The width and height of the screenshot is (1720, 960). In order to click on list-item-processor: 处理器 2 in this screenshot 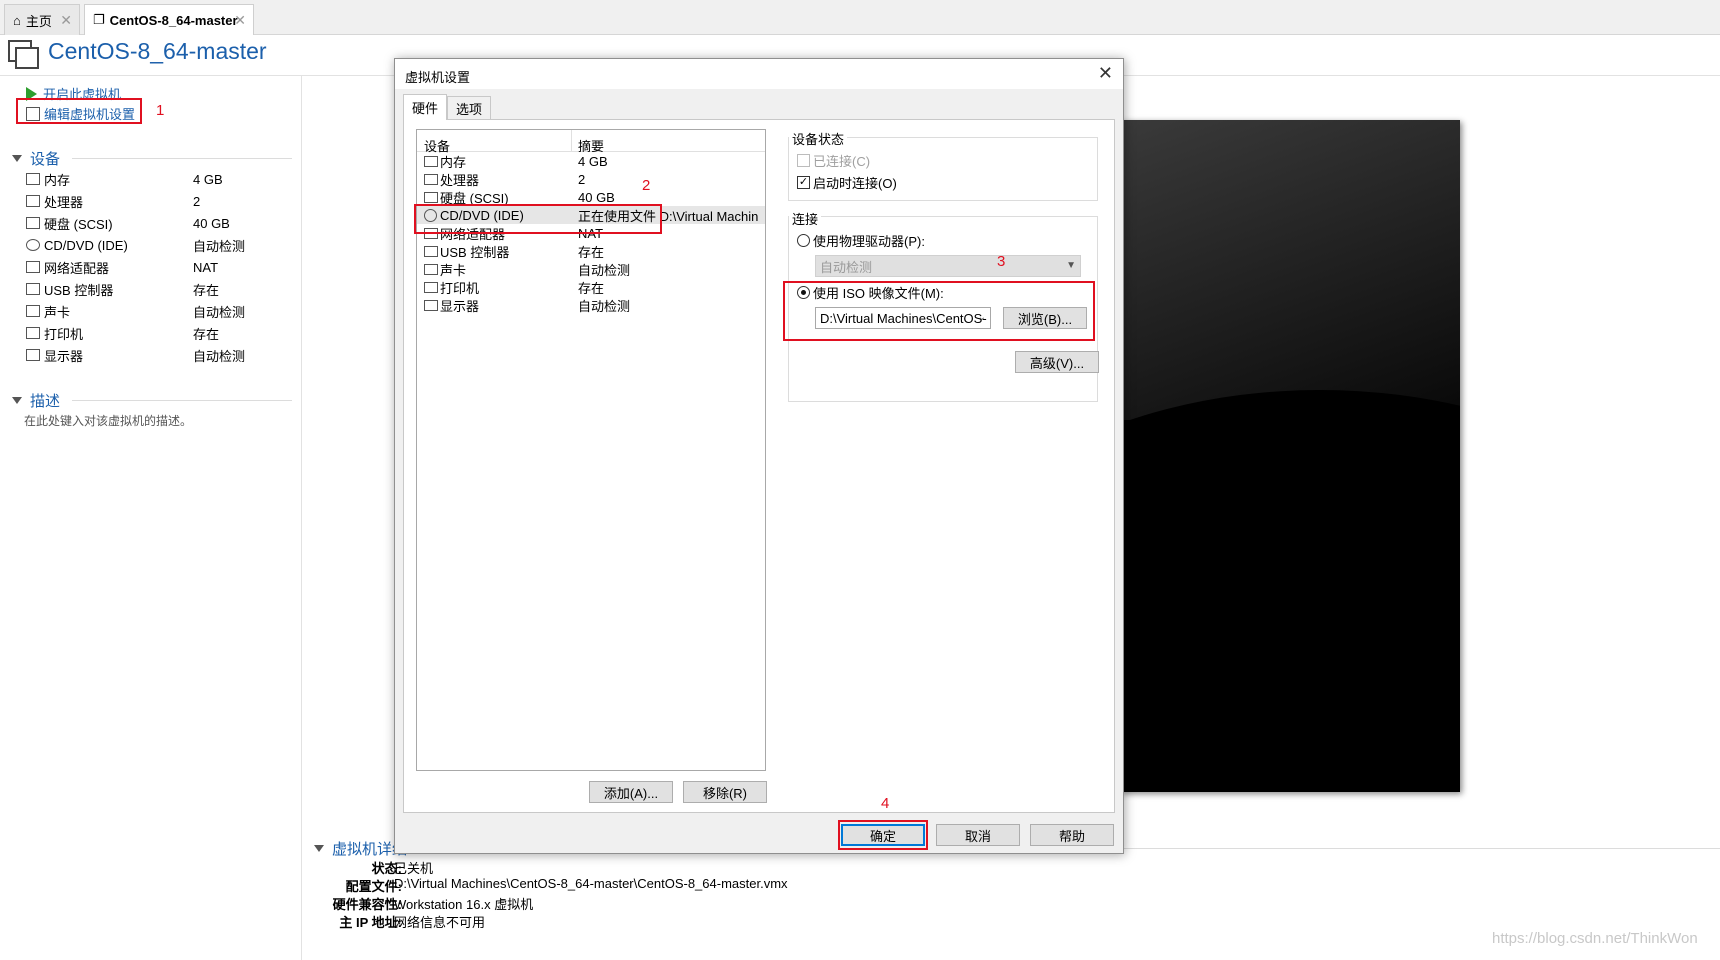, I will do `click(591, 179)`.